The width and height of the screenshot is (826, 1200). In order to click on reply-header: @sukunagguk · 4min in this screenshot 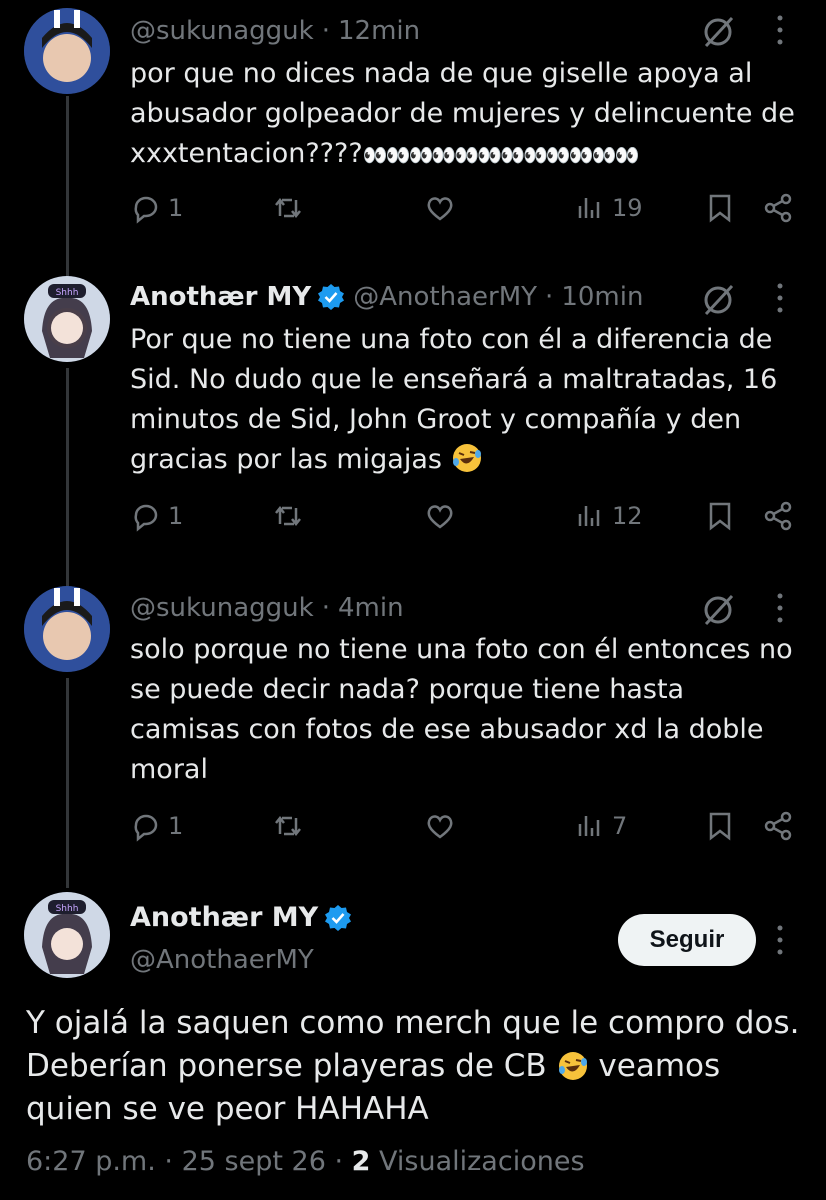, I will do `click(267, 608)`.